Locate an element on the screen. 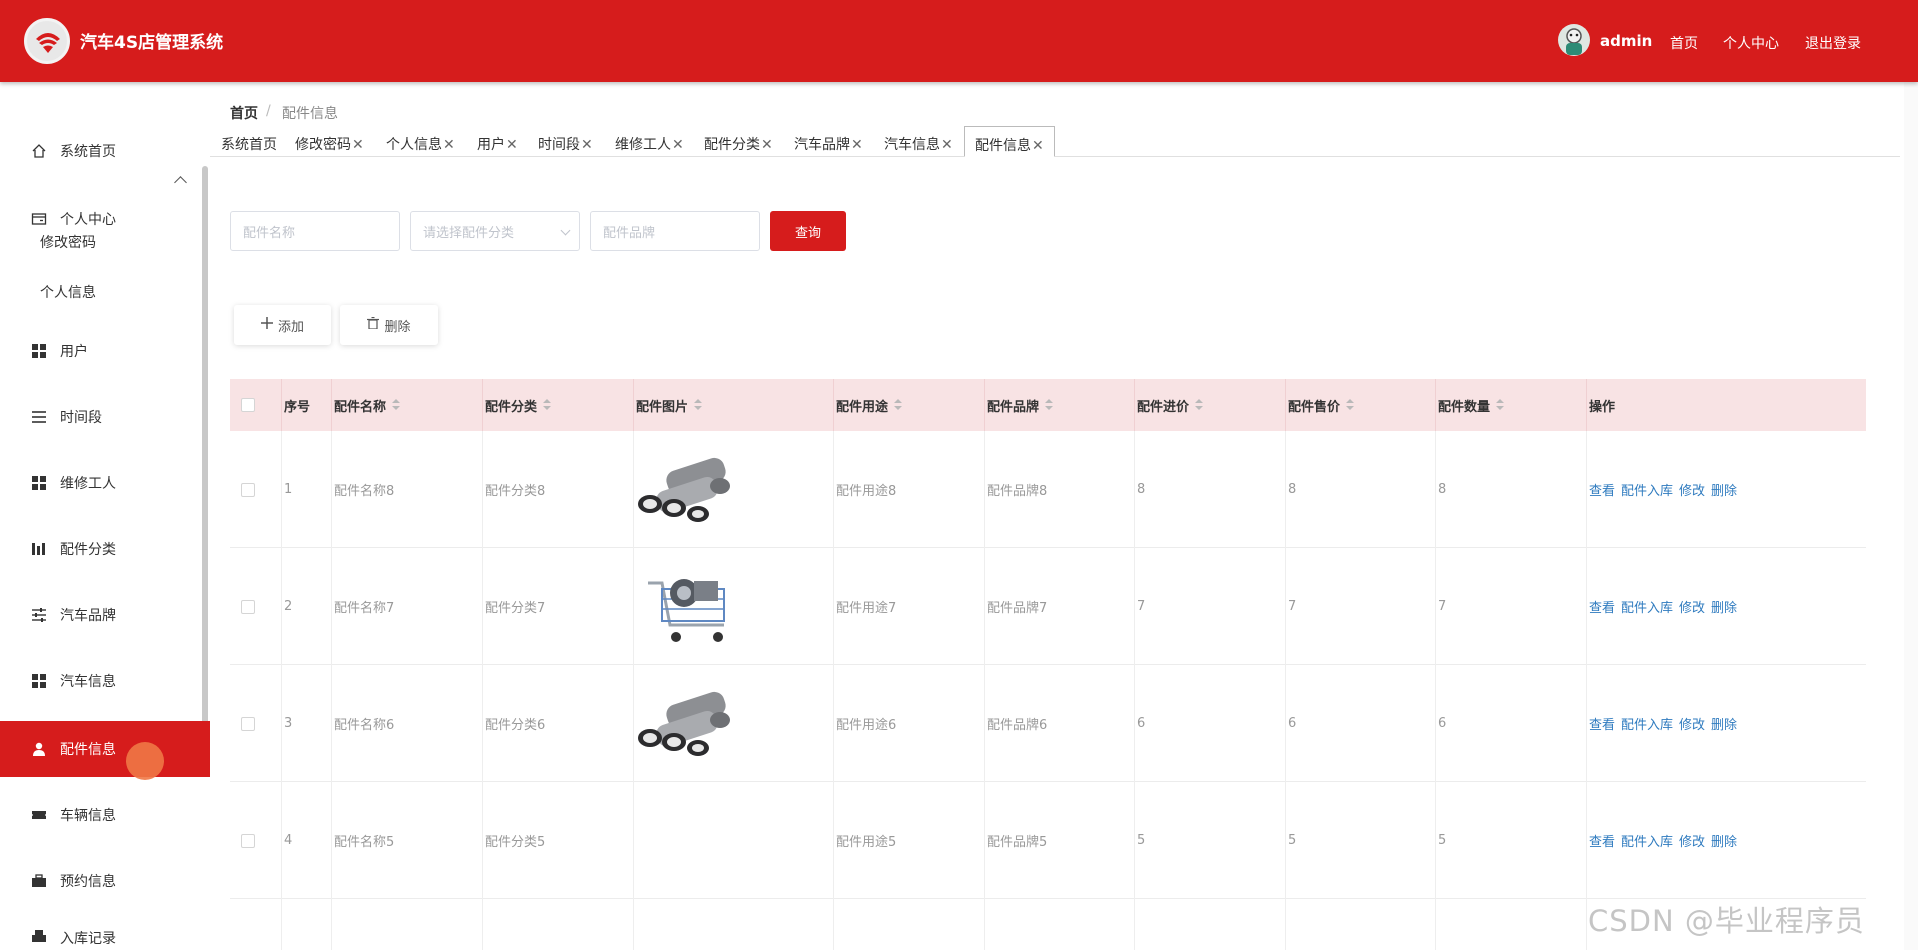 The height and width of the screenshot is (950, 1918). tab-personal-info: 个人信息✕ is located at coordinates (420, 144).